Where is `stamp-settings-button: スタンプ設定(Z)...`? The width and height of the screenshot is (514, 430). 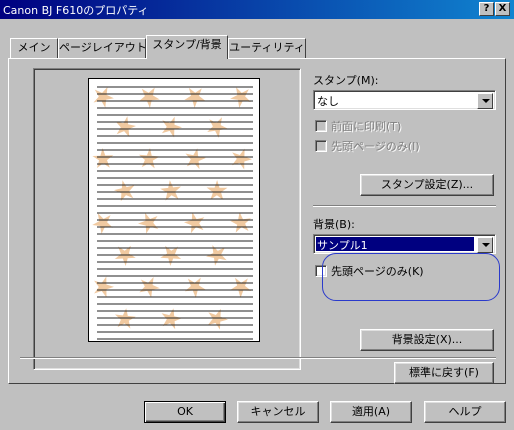 stamp-settings-button: スタンプ設定(Z)... is located at coordinates (427, 185).